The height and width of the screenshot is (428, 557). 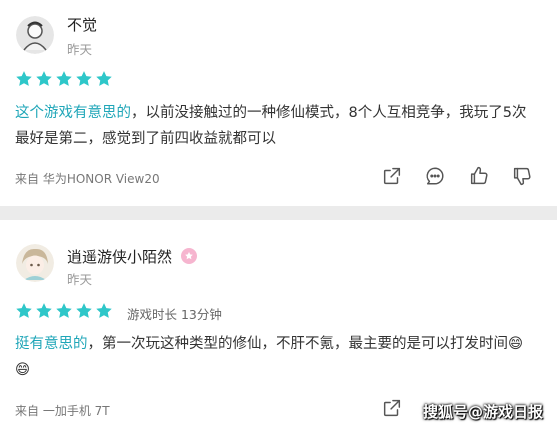 I want to click on review-text: 挺有意思的，第一次玩这种类型的修仙，不肝不氪，最主要的是可以打发时间😄😄, so click(x=276, y=357).